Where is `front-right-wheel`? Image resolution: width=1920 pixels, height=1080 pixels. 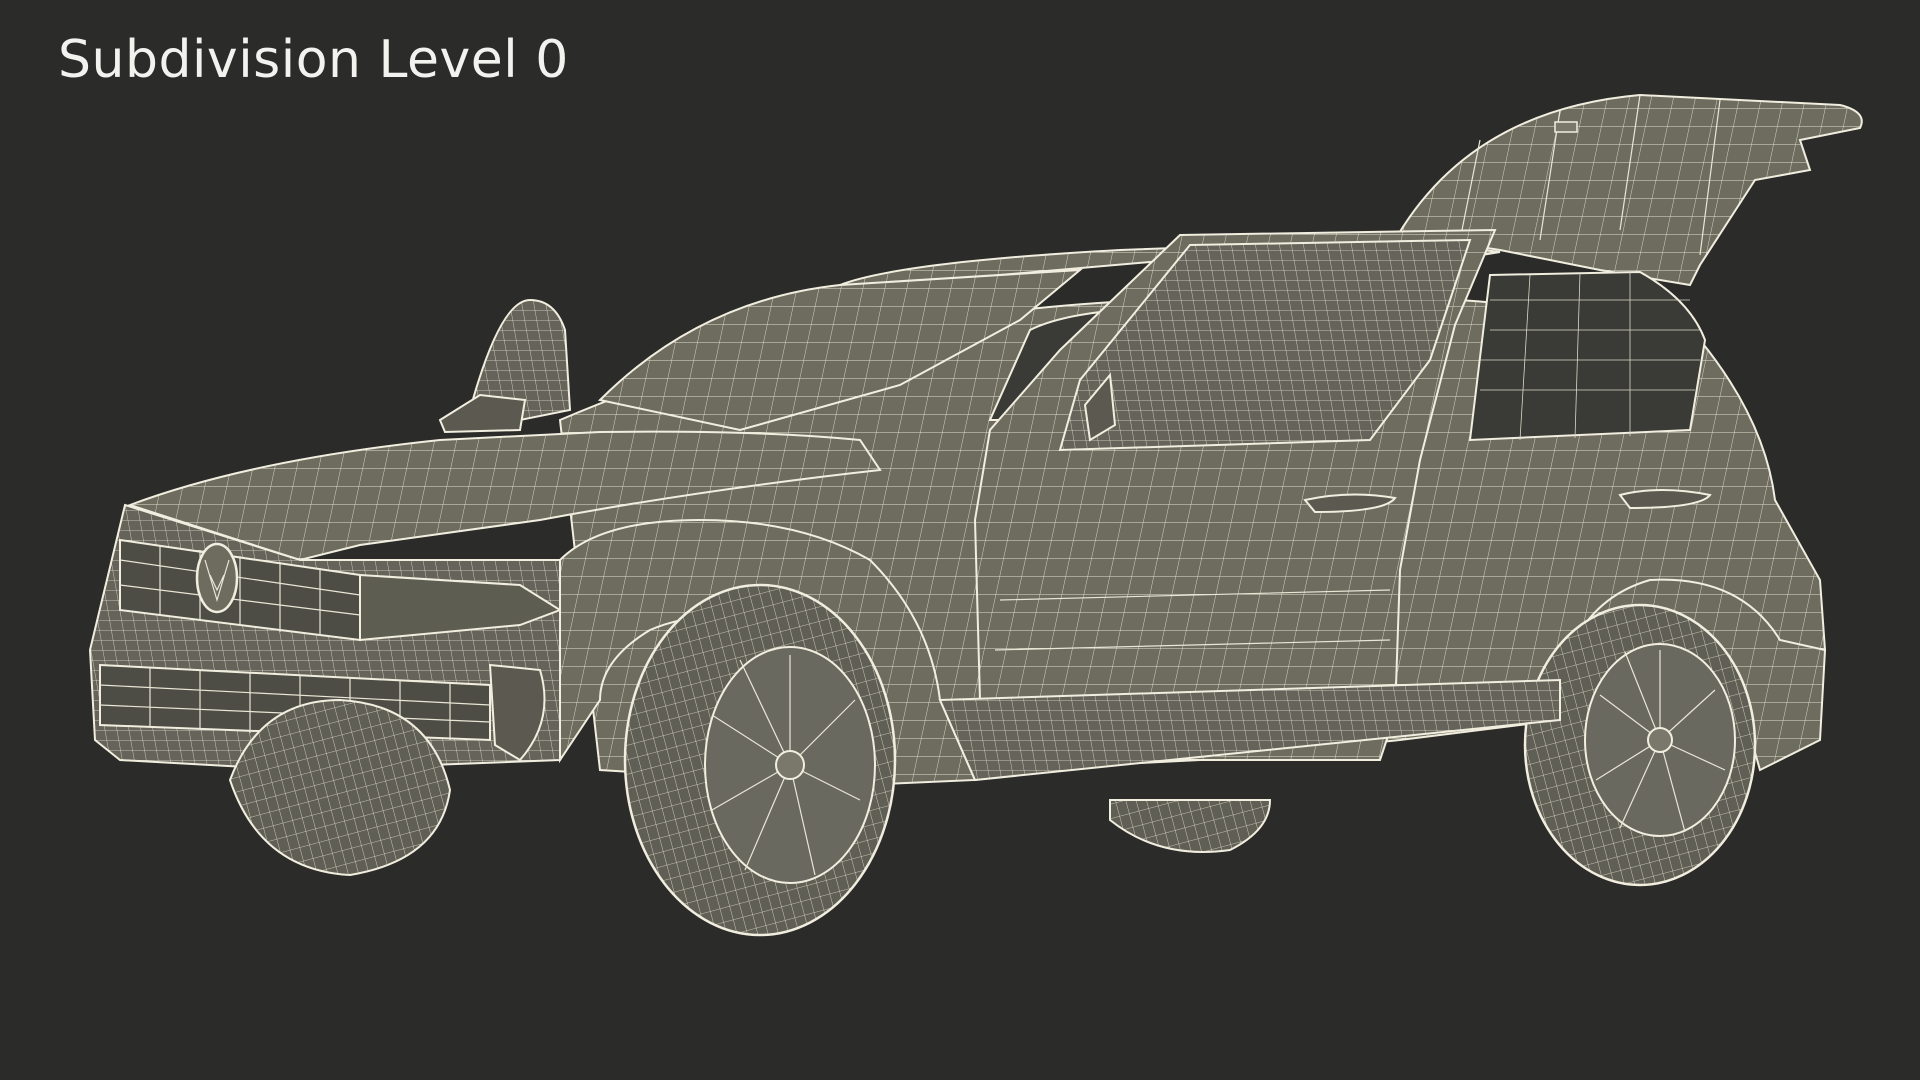
front-right-wheel is located at coordinates (760, 760).